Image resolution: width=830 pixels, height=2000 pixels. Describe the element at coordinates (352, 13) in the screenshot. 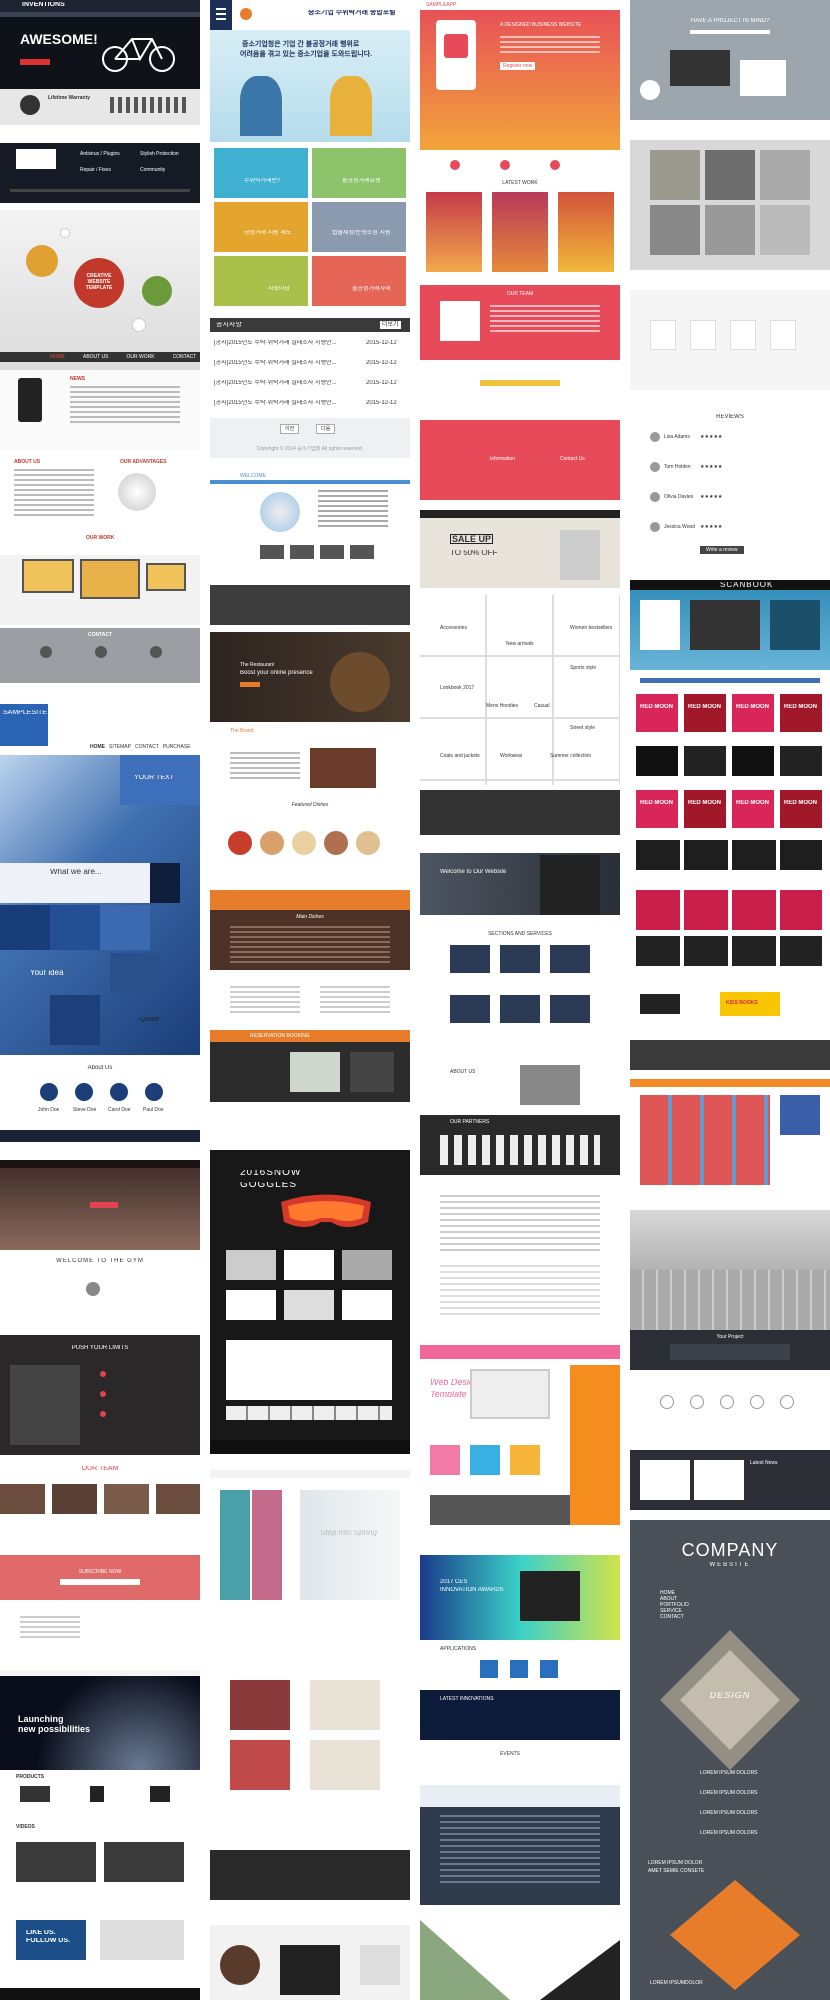

I see `portal-title: 중소기업 수위탁거래 종합포털` at that location.